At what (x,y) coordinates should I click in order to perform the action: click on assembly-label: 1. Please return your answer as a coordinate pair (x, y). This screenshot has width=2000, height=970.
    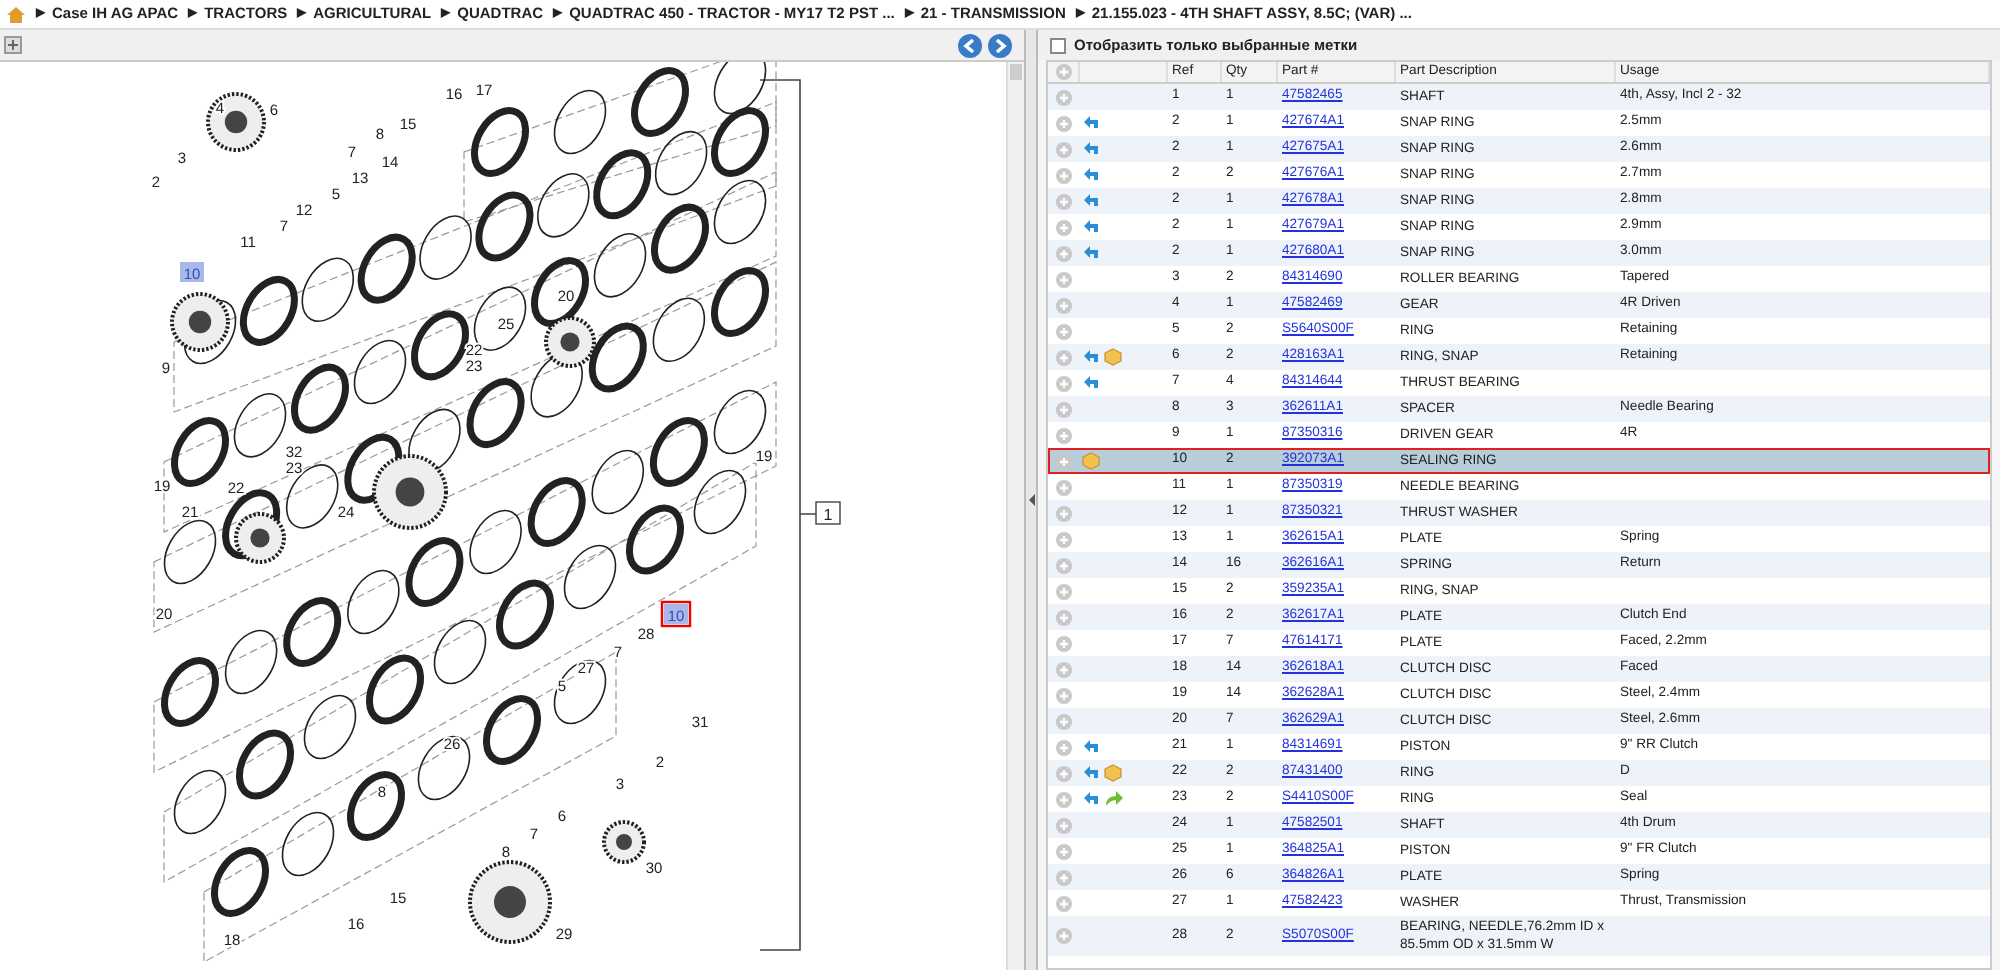
    Looking at the image, I should click on (828, 513).